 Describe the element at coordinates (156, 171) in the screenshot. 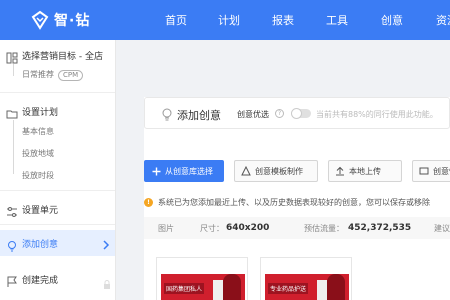

I see `plus-icon` at that location.